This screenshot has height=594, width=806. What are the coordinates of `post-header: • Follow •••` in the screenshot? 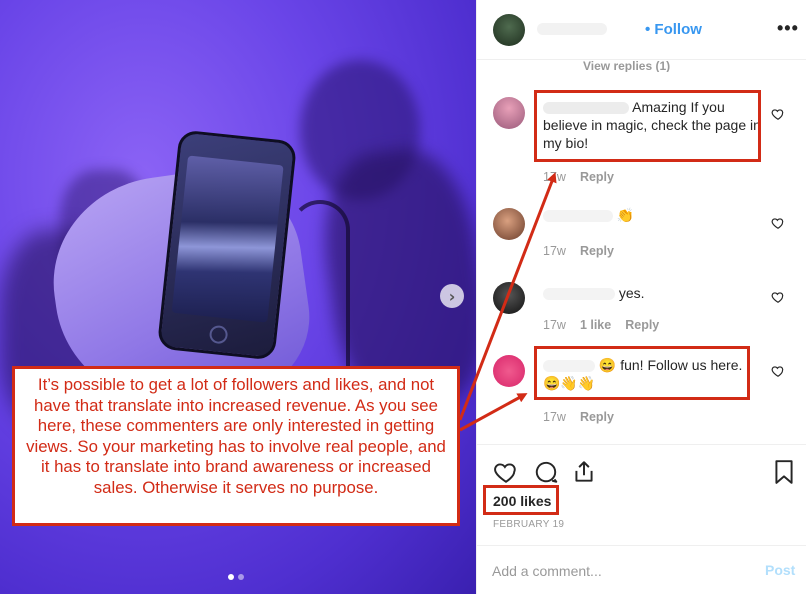 It's located at (641, 30).